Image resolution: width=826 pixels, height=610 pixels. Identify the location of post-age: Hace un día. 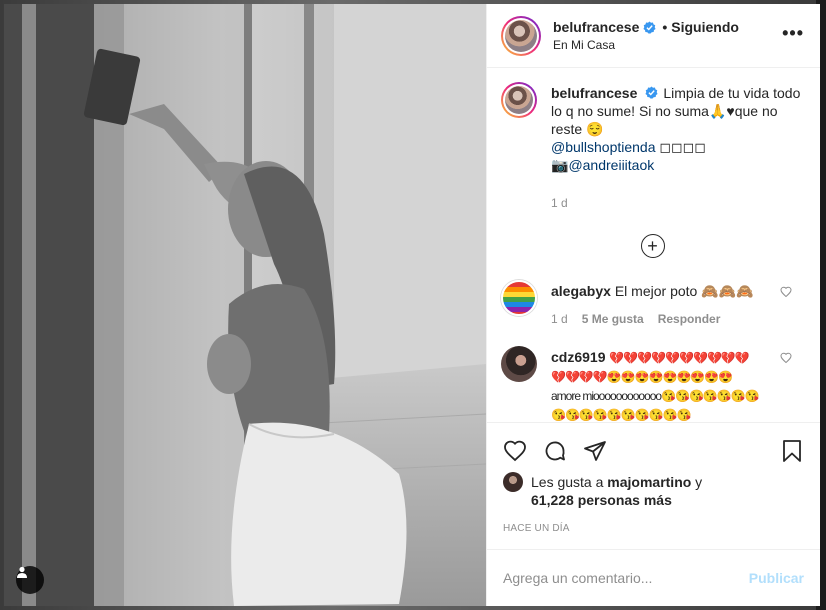
(653, 528).